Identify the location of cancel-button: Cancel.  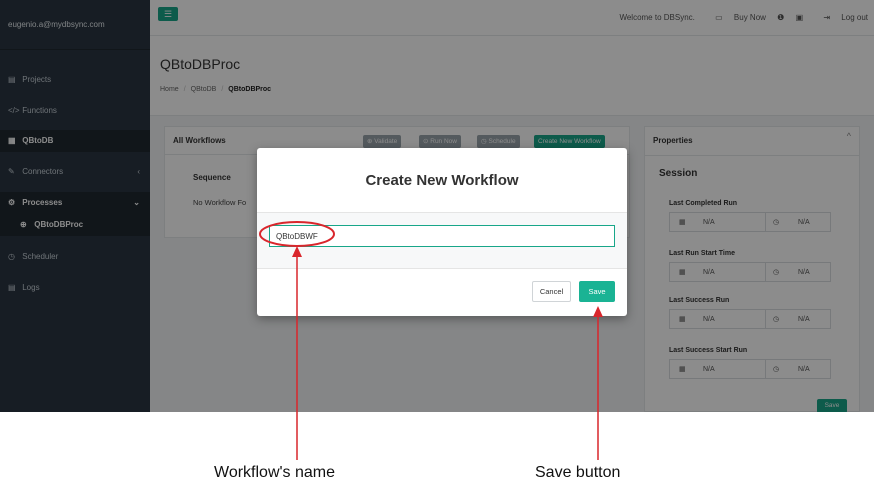
(551, 291).